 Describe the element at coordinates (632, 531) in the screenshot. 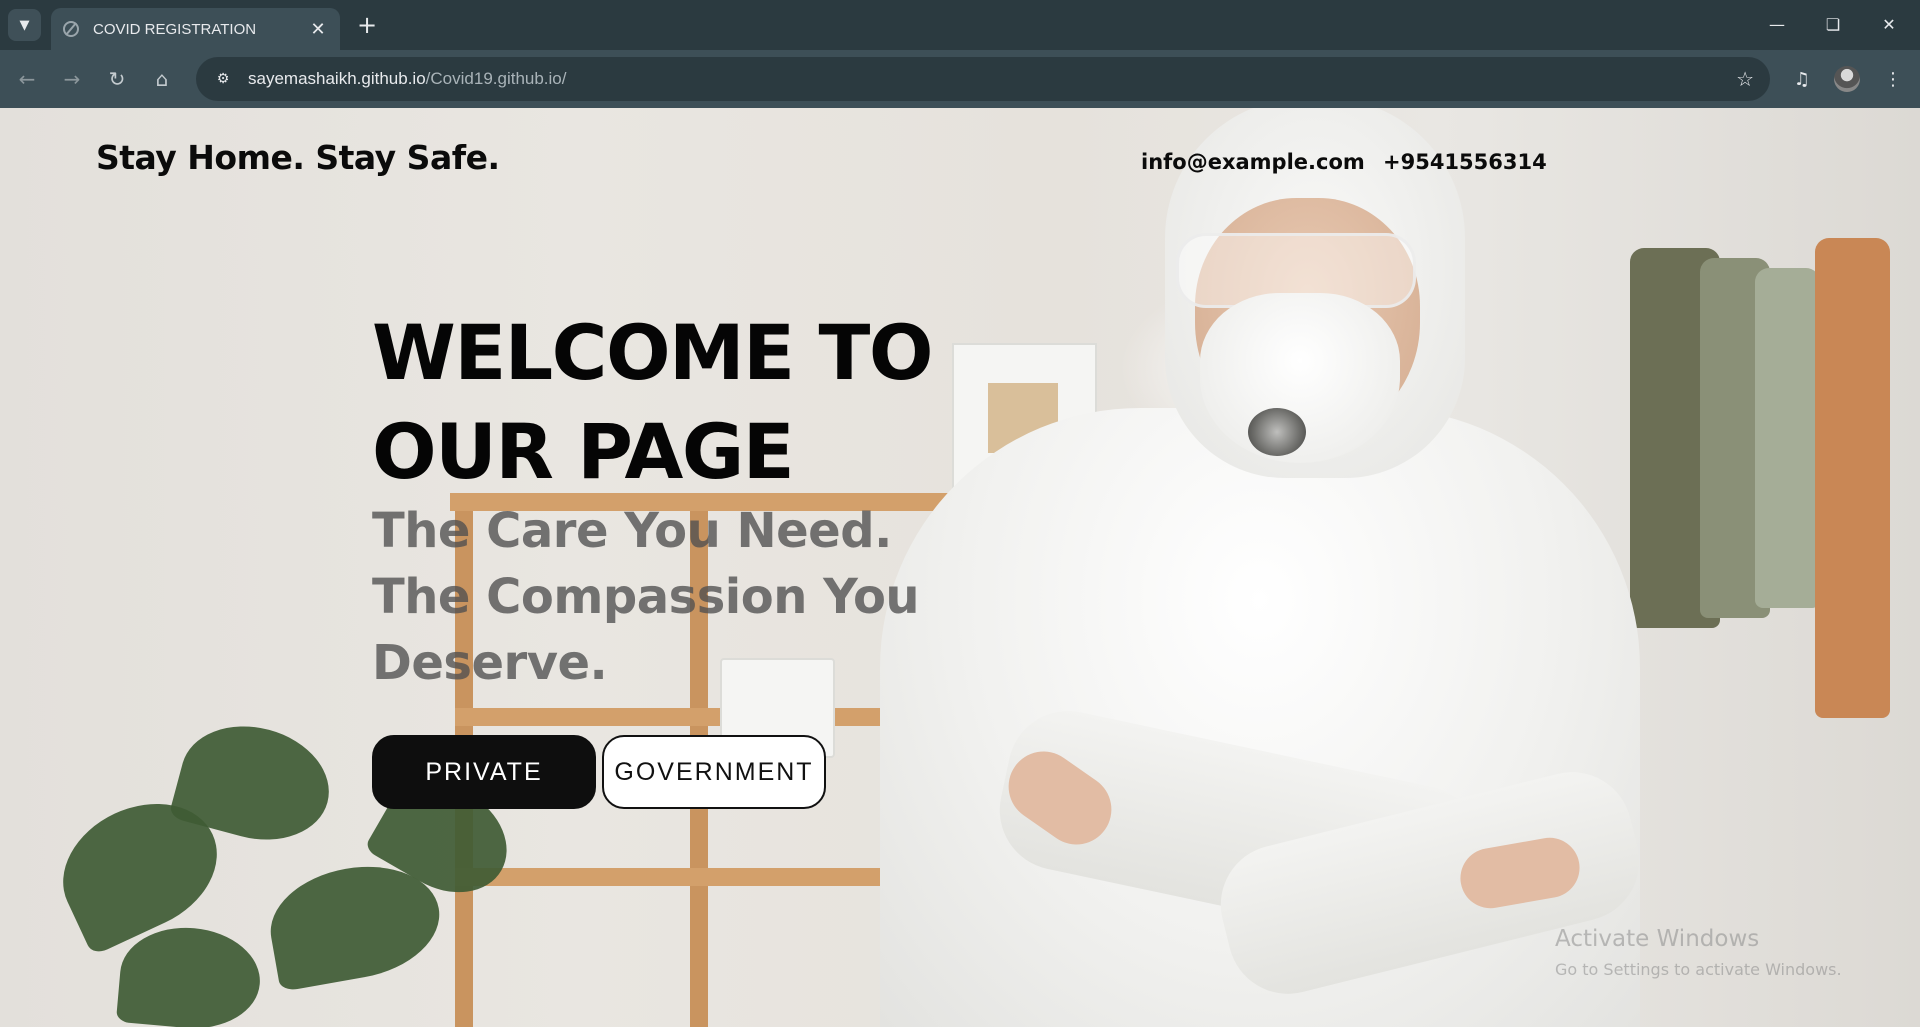

I see `hero-subtitle-line: The Care You Need.` at that location.